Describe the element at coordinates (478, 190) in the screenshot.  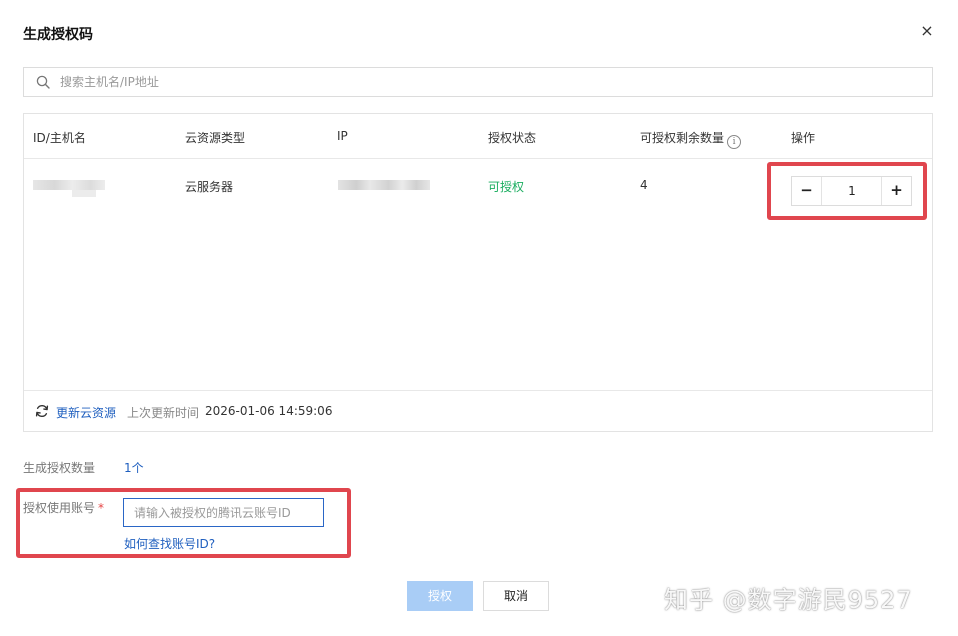
I see `table-row: 云服务器 可授权 4 − 1 +` at that location.